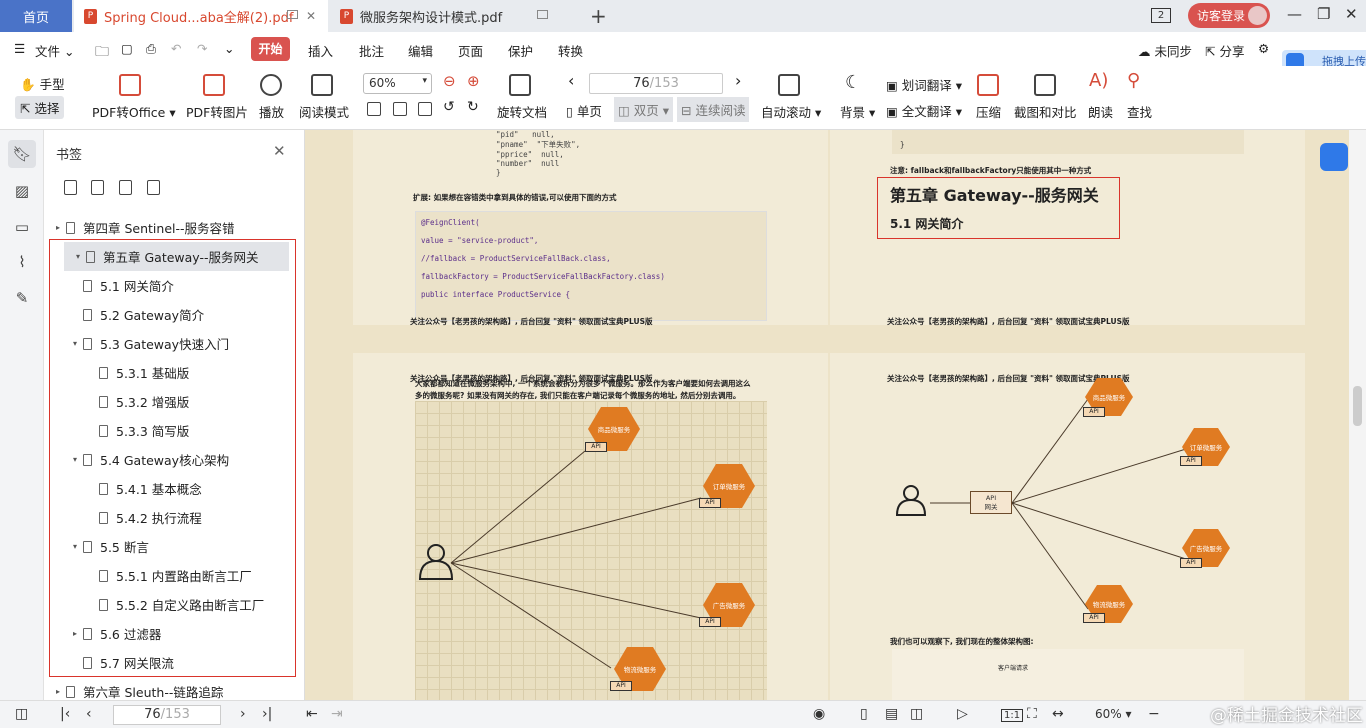 This screenshot has height=728, width=1366. Describe the element at coordinates (1100, 111) in the screenshot. I see `read-aloud-button: 朗读` at that location.